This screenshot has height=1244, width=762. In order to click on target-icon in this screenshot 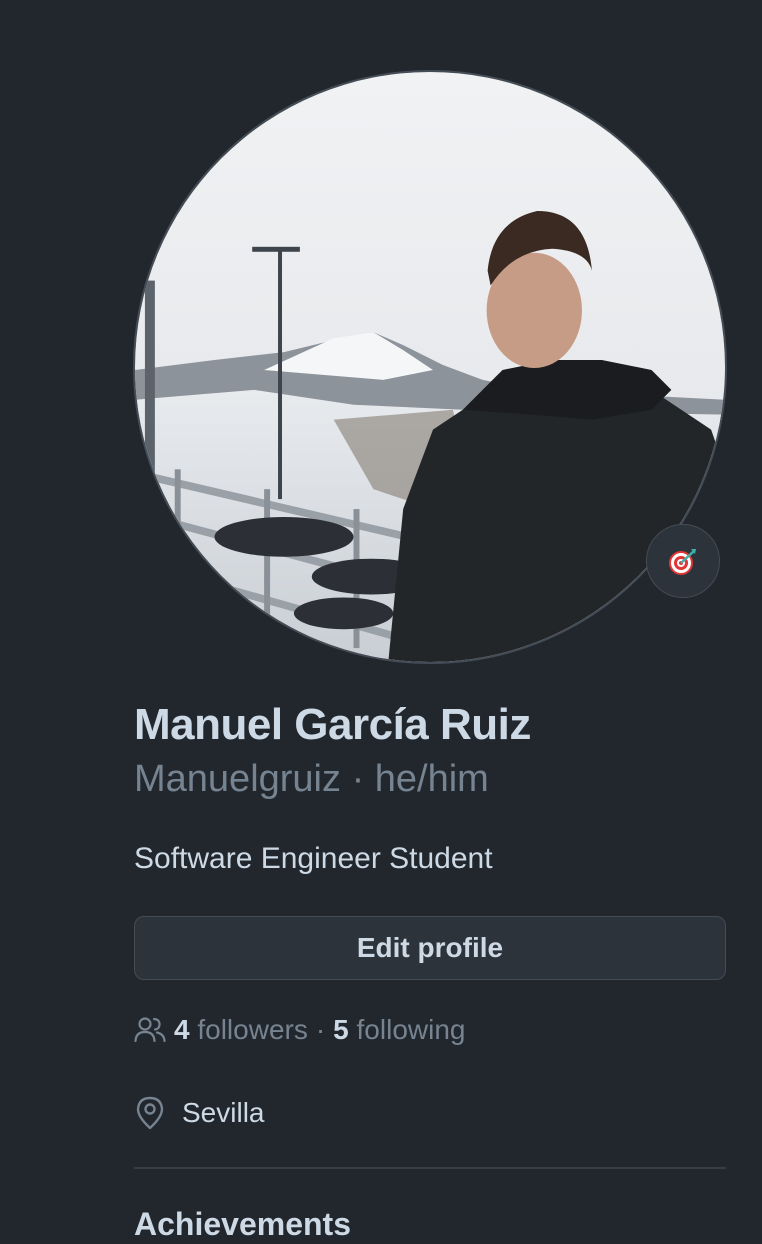, I will do `click(682, 562)`.